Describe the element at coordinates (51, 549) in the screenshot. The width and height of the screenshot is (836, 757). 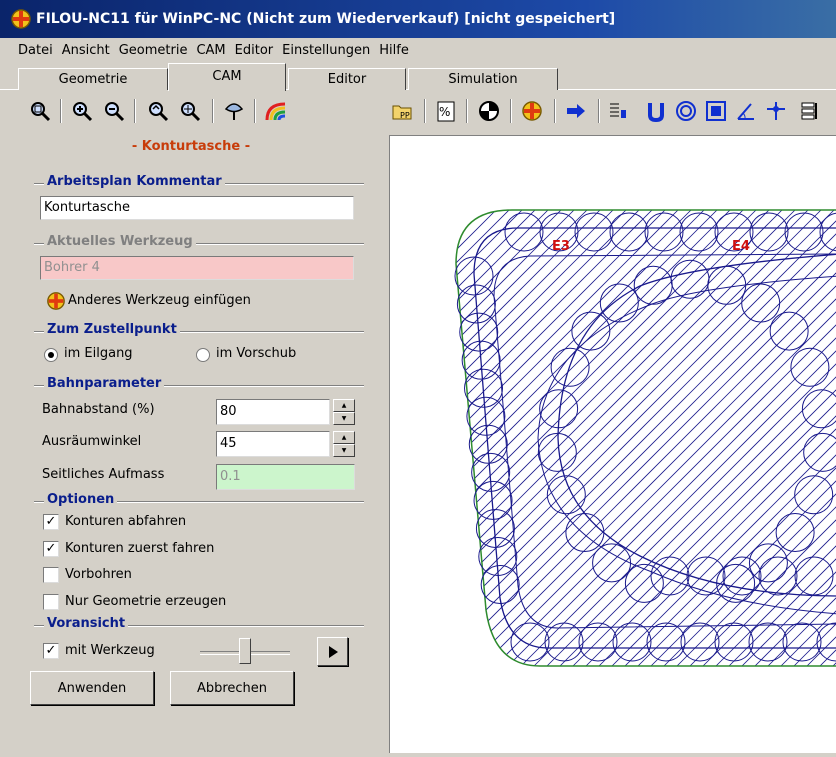
I see `checkbox-contour-first: ✓` at that location.